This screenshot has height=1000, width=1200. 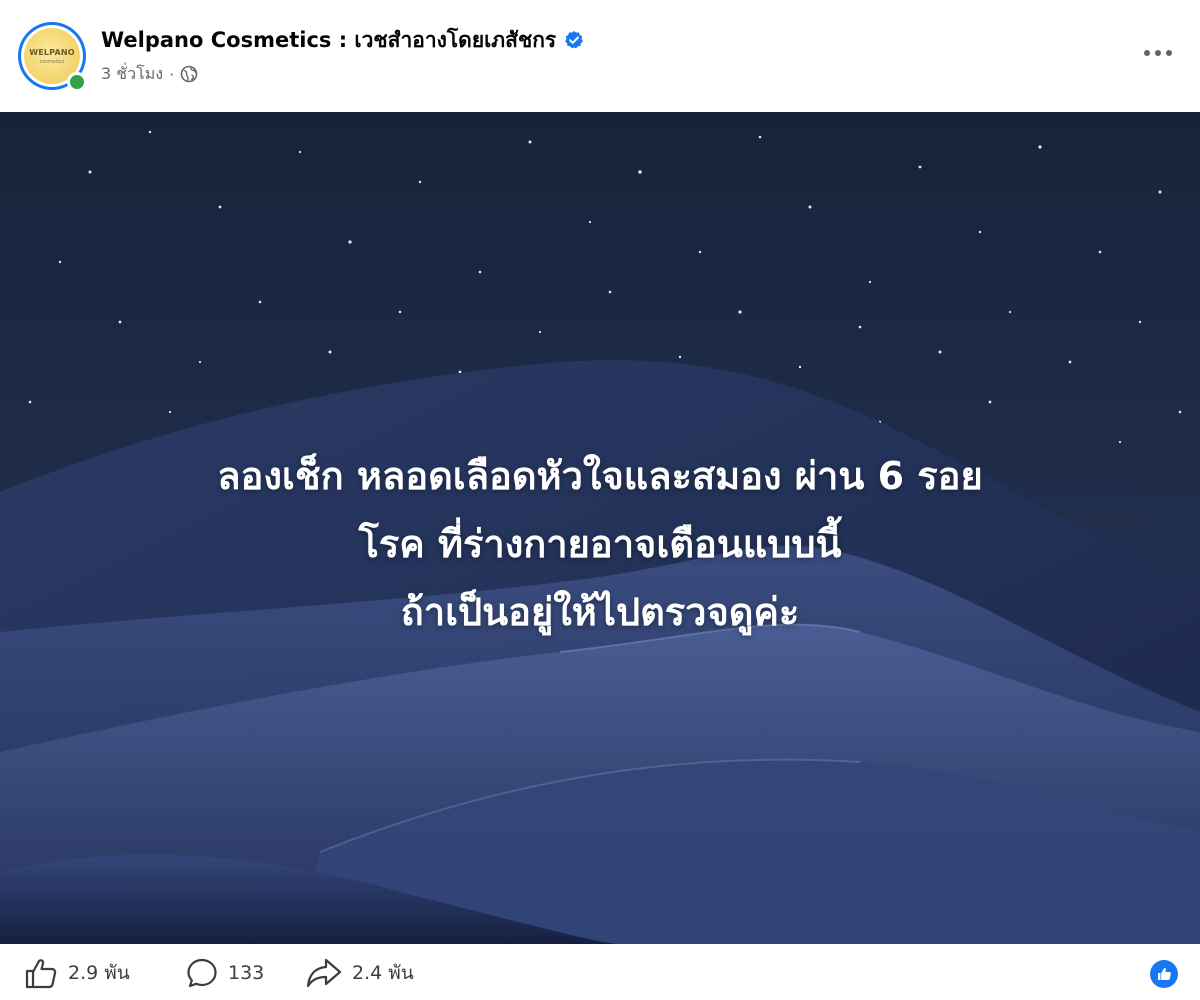 I want to click on caption-line-2: โรค ที่ร่างกายอาจเตือนแบบนี้, so click(x=600, y=544).